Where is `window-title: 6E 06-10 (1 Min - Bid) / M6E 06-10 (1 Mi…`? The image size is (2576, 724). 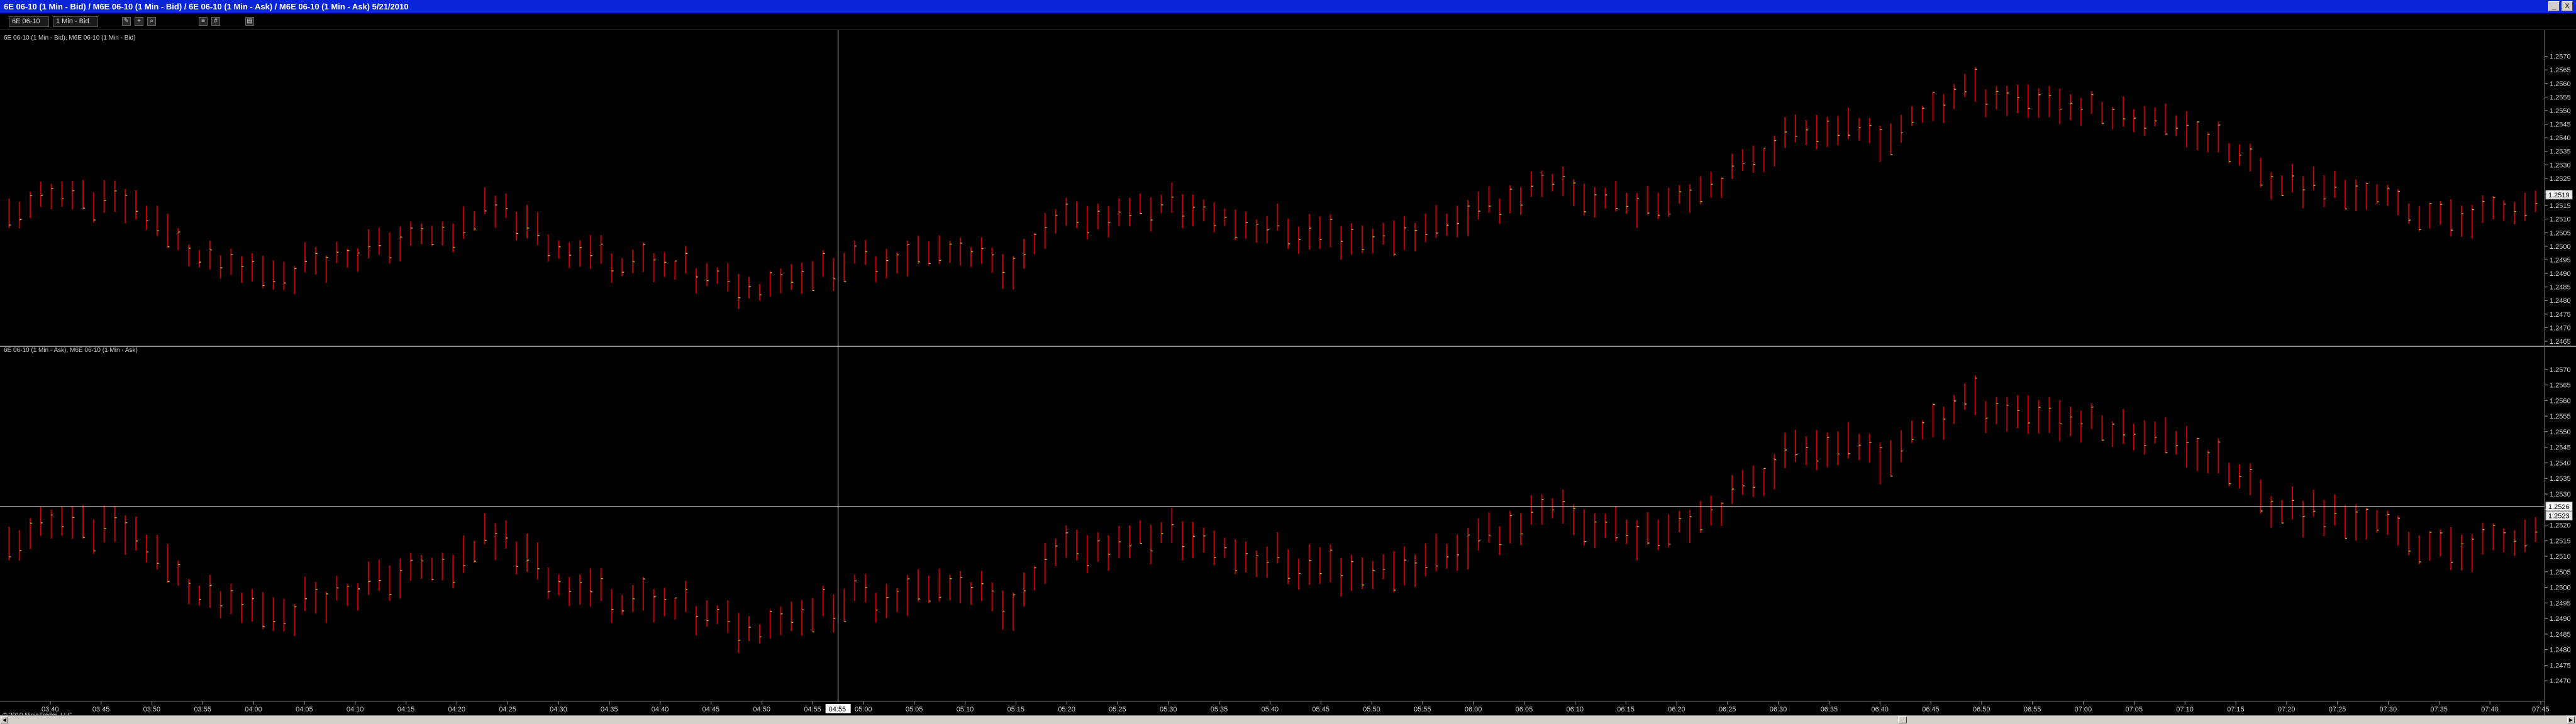 window-title: 6E 06-10 (1 Min - Bid) / M6E 06-10 (1 Mi… is located at coordinates (206, 6).